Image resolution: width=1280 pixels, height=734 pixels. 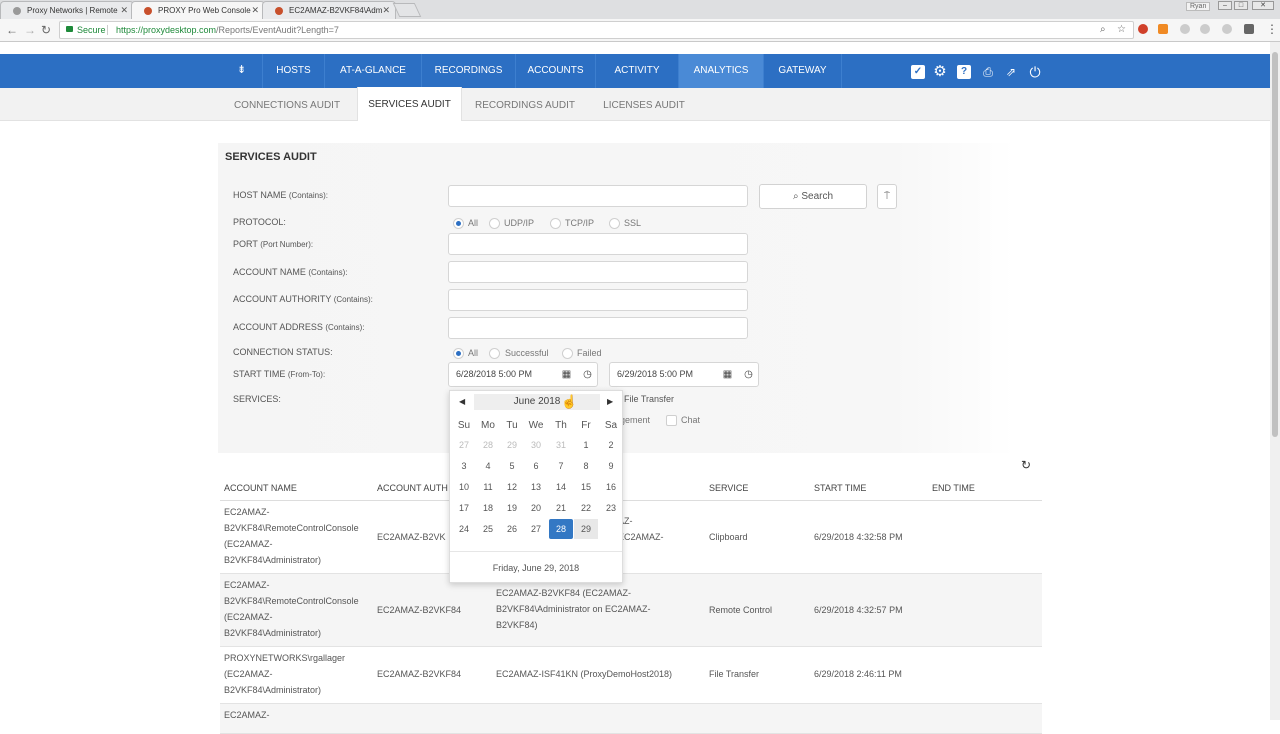 What do you see at coordinates (555, 71) in the screenshot?
I see `nav-accounts: ACCOUNTS` at bounding box center [555, 71].